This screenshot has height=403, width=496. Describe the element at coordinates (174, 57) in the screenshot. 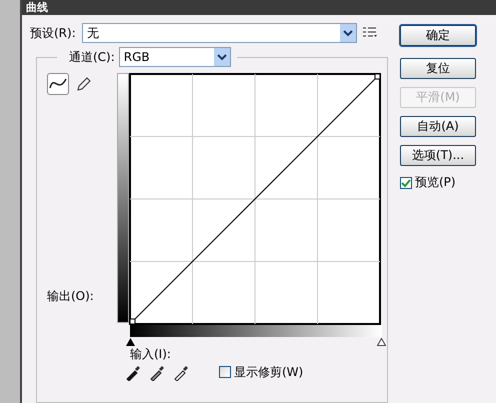

I see `channel-dropdown: RGB` at that location.